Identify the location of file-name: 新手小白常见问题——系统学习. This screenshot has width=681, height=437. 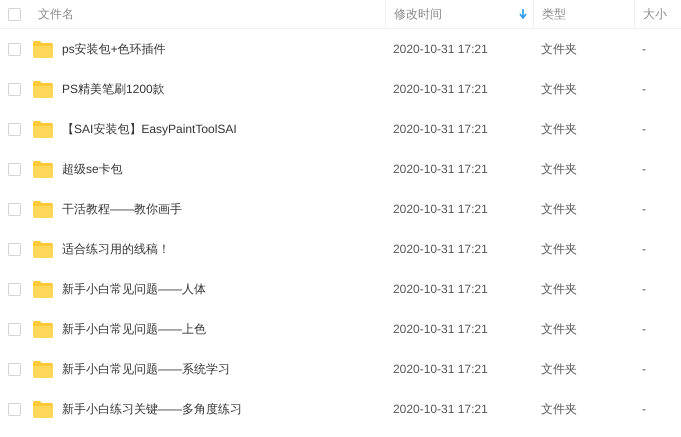
(146, 369).